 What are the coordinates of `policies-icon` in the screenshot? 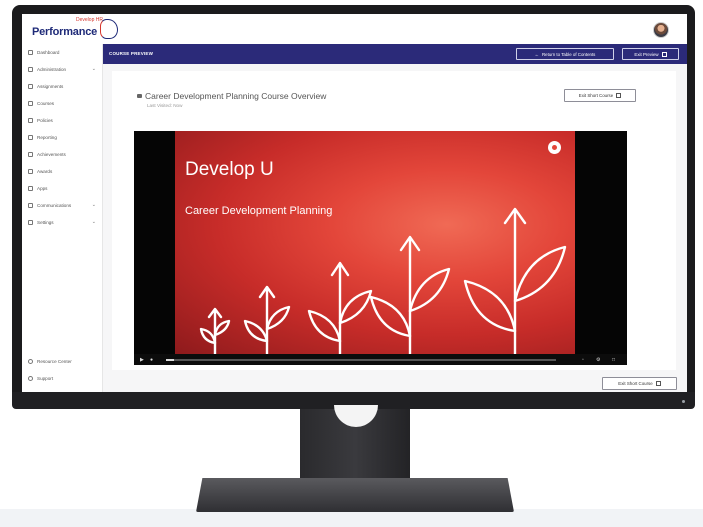 It's located at (30, 120).